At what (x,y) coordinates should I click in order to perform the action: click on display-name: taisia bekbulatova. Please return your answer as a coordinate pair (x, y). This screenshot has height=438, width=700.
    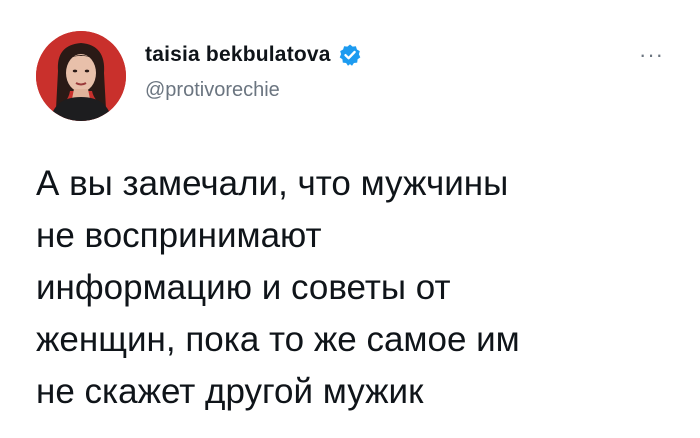
    Looking at the image, I should click on (238, 55).